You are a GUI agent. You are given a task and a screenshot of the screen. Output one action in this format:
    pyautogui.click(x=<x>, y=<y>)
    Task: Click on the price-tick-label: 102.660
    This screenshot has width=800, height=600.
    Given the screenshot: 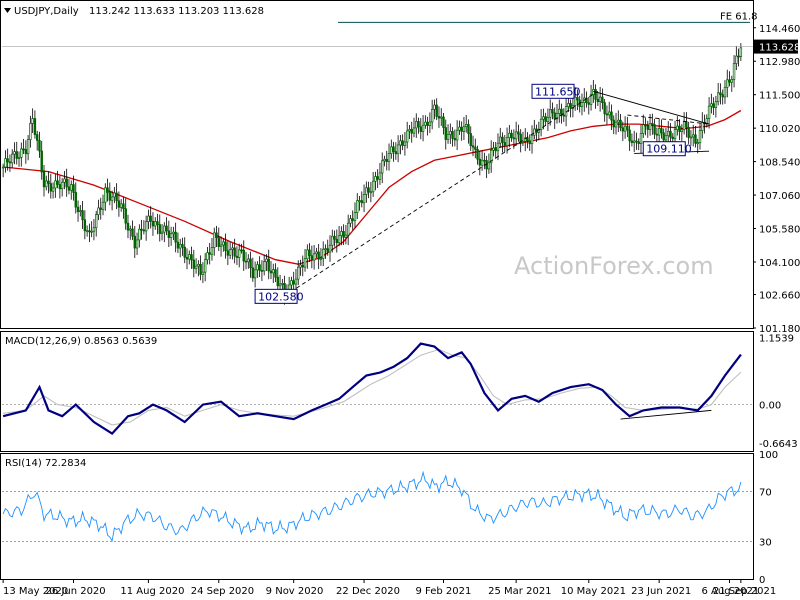 What is the action you would take?
    pyautogui.click(x=779, y=296)
    